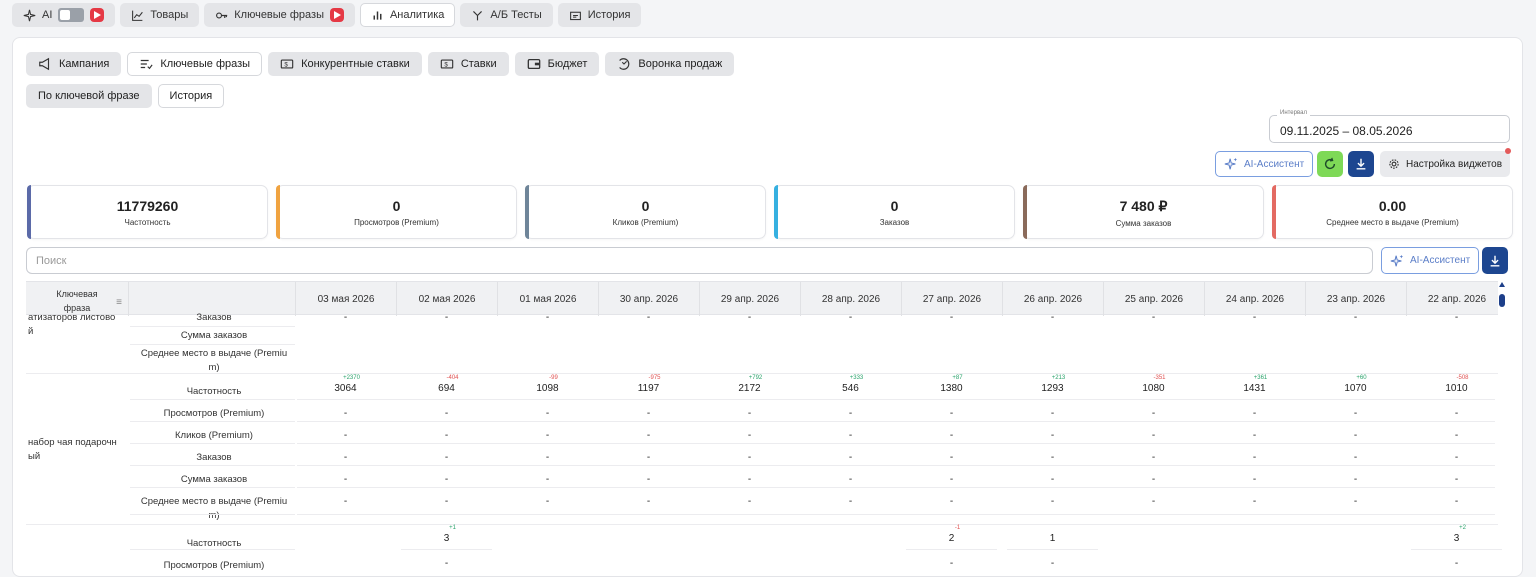 This screenshot has height=577, width=1536. I want to click on col-date-header: 26 апр. 2026, so click(1052, 299).